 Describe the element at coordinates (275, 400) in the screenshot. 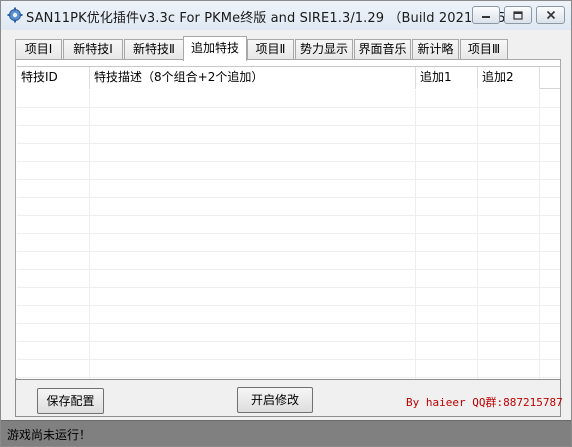

I see `start-modify-button: 开启修改` at that location.